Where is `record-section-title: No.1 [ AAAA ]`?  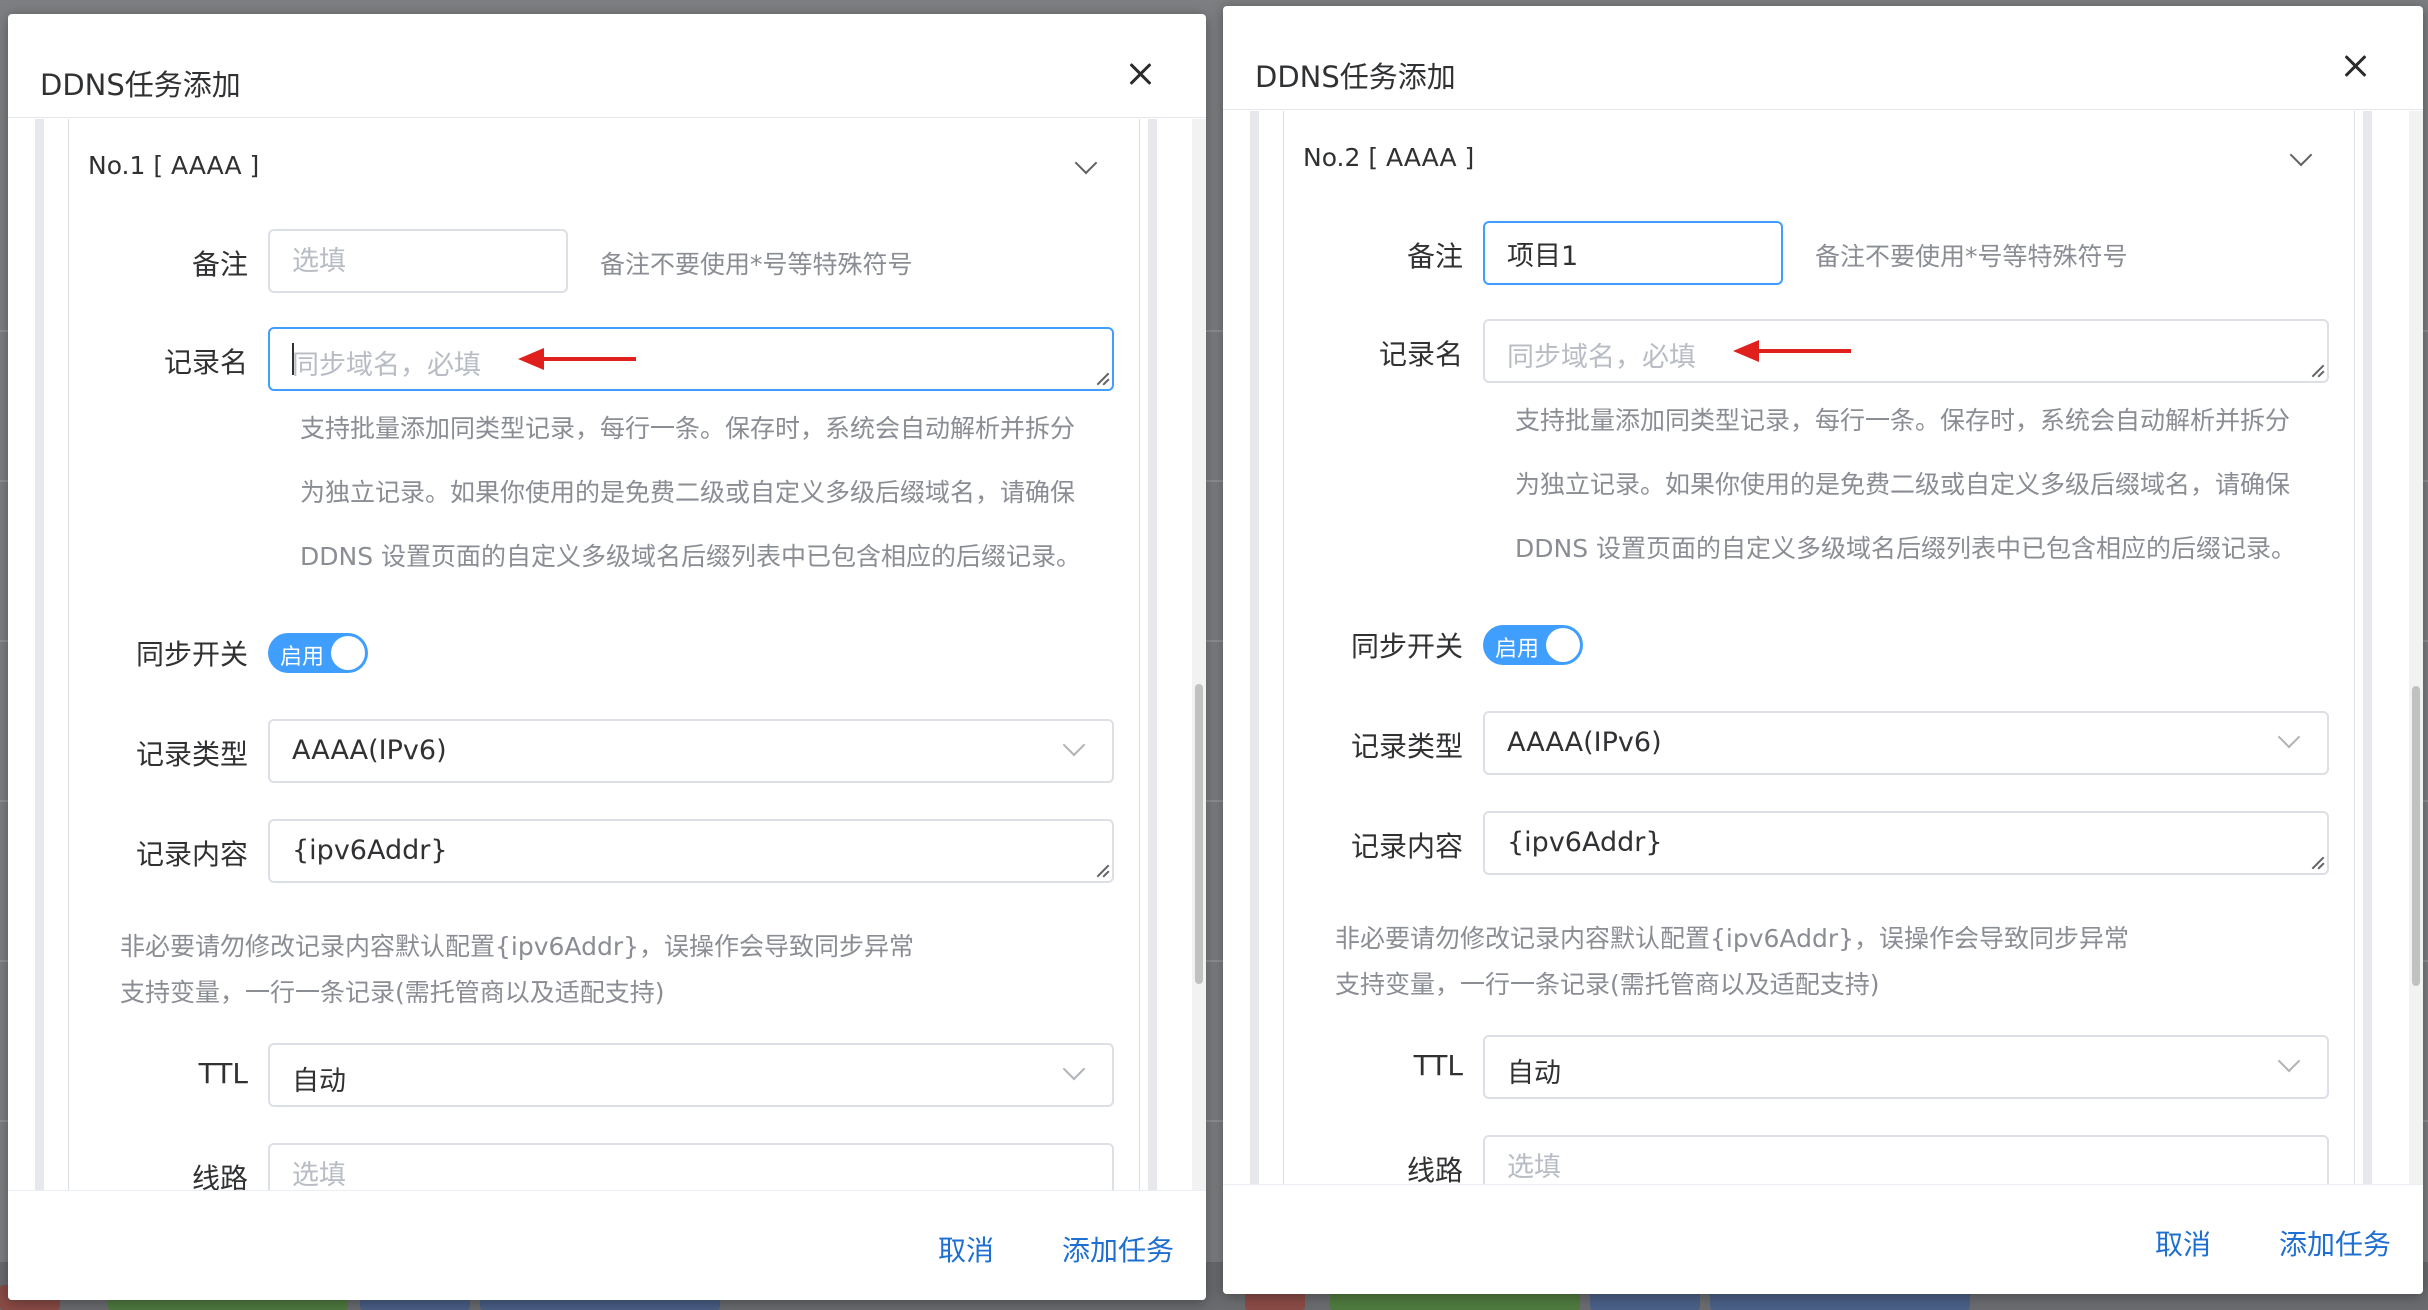
record-section-title: No.1 [ AAAA ] is located at coordinates (173, 165).